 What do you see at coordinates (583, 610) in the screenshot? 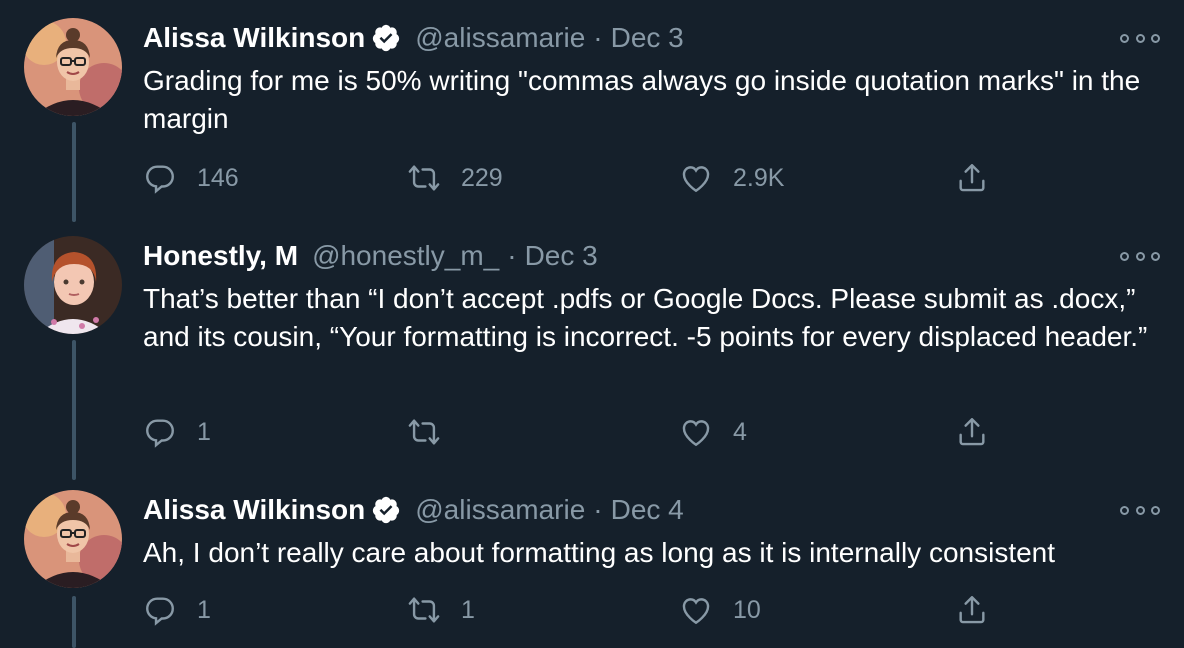
I see `tweet-actions: 1 1 10` at bounding box center [583, 610].